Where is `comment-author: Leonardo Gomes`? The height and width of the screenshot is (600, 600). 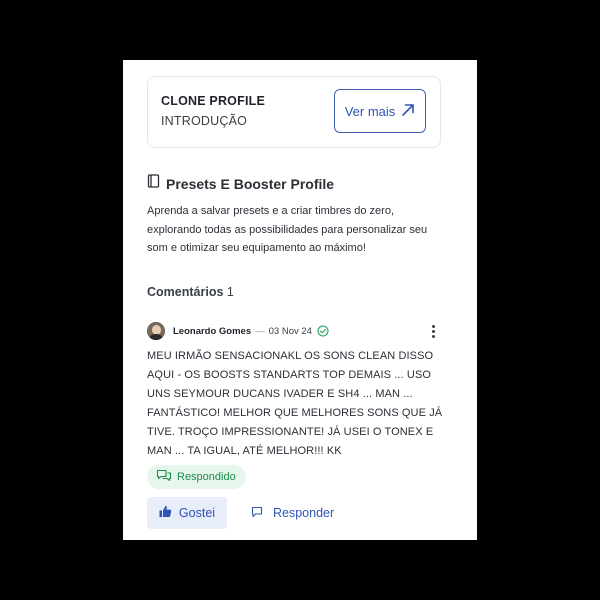
comment-author: Leonardo Gomes is located at coordinates (212, 331).